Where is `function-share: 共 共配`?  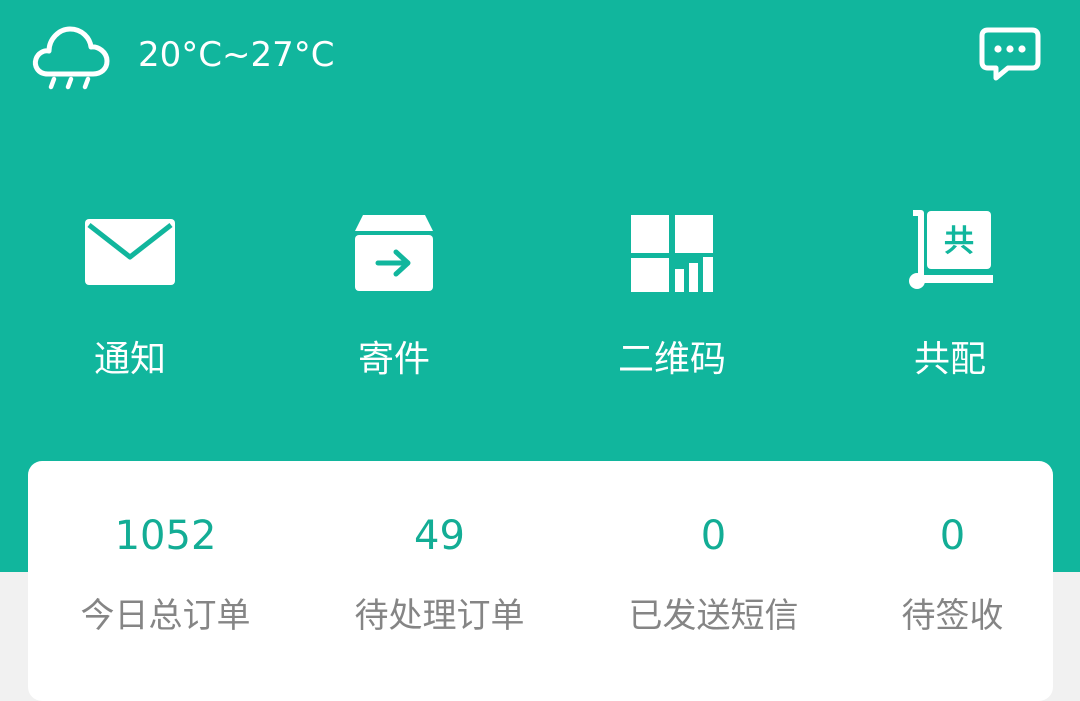 function-share: 共 共配 is located at coordinates (950, 300).